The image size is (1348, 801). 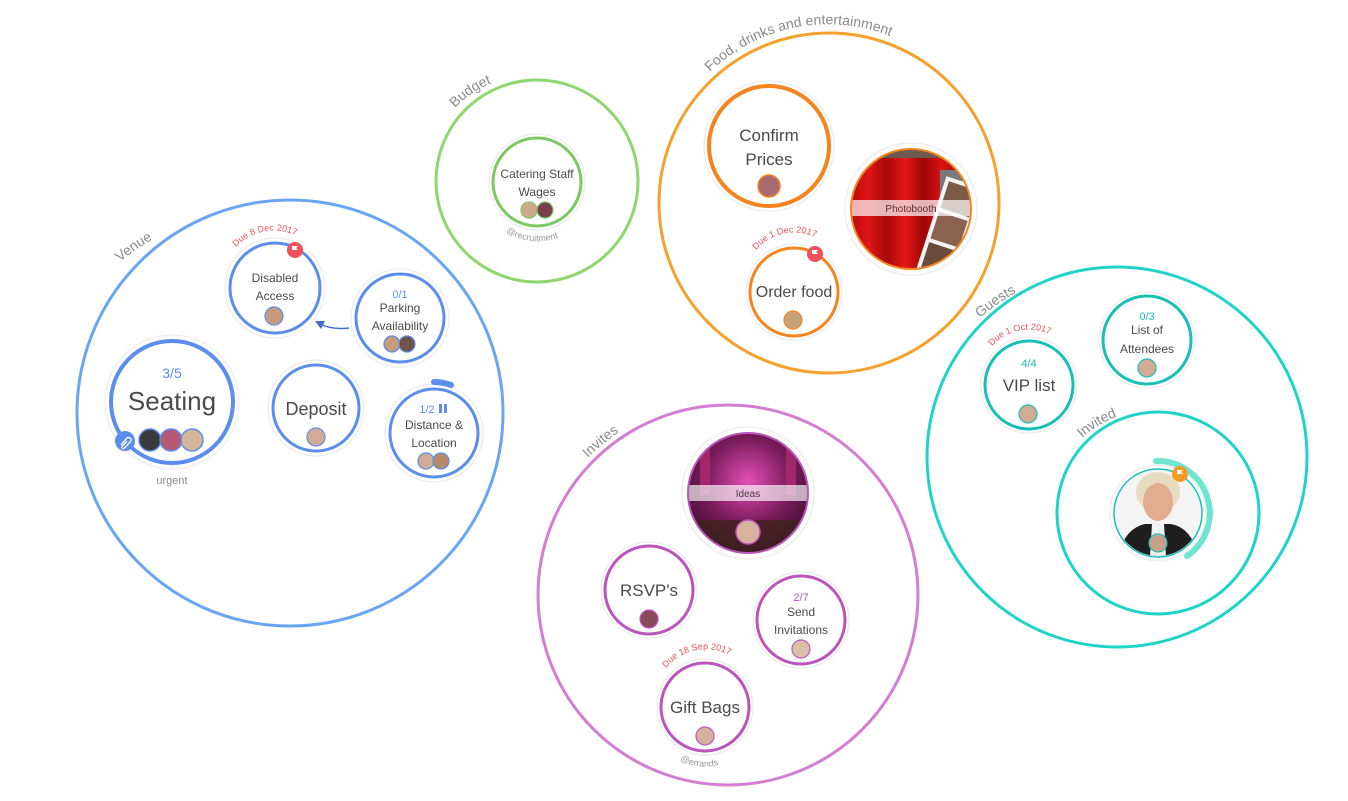 What do you see at coordinates (794, 282) in the screenshot?
I see `task-order-food: Due 1 Dec 2017 Order food` at bounding box center [794, 282].